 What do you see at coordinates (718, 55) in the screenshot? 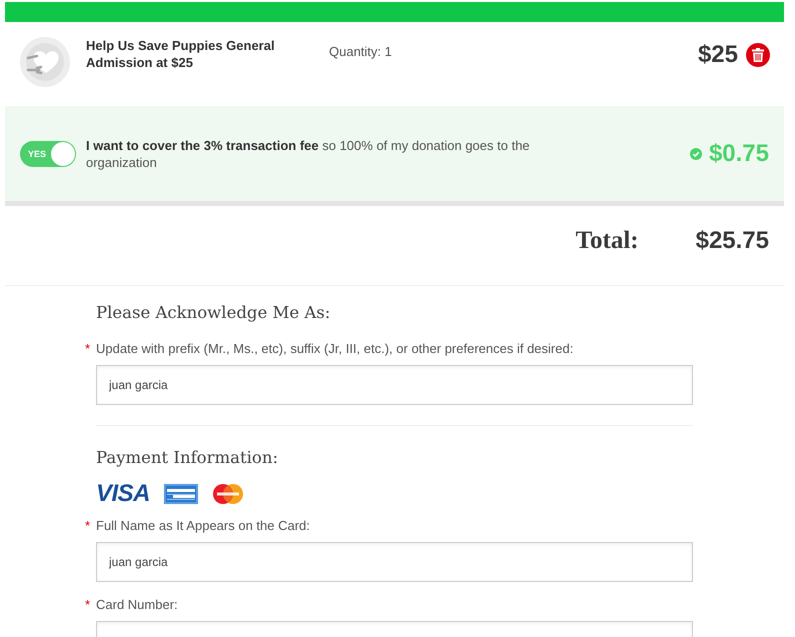
I see `item-price: $25` at bounding box center [718, 55].